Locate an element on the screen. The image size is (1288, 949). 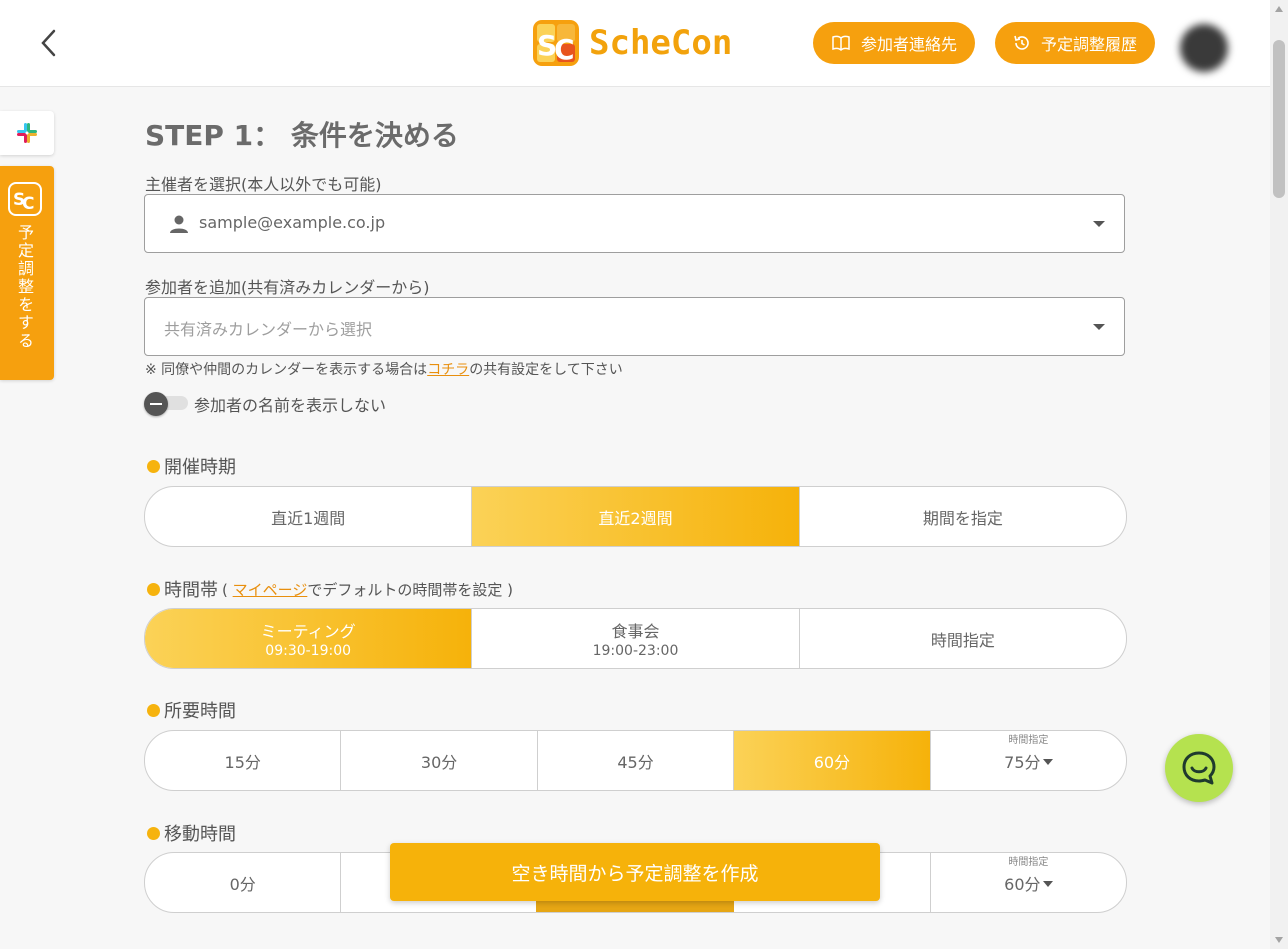
page-title: STEP 1： 条件を決める is located at coordinates (302, 135).